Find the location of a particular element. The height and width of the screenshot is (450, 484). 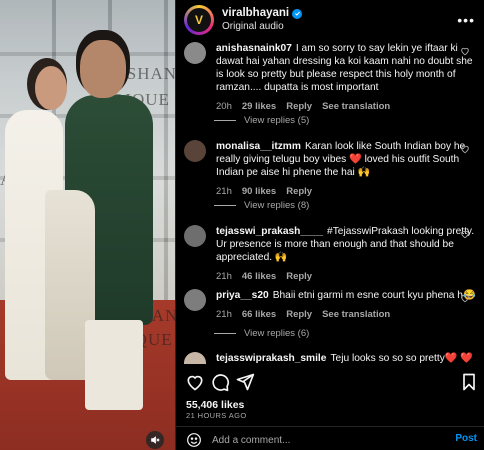

comment-meta: 21h 66 likes Reply See translation is located at coordinates (347, 314).